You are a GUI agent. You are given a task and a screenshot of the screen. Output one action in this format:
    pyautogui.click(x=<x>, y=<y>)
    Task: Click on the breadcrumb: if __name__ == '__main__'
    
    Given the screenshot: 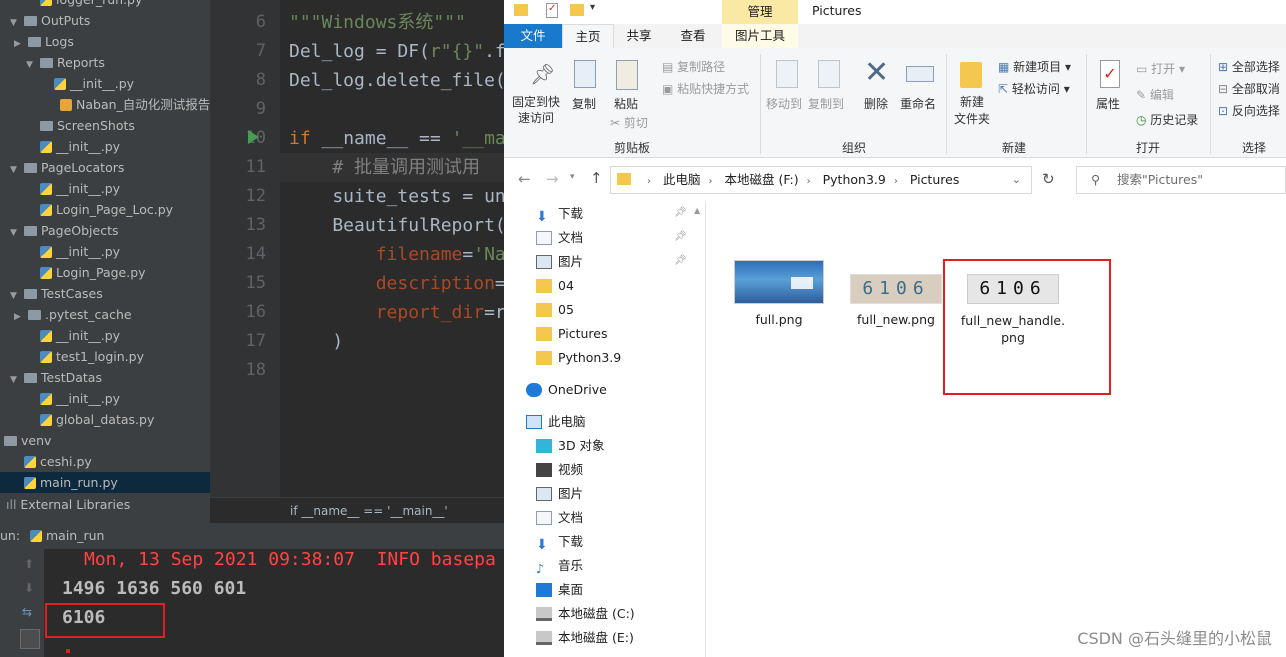 What is the action you would take?
    pyautogui.click(x=357, y=510)
    